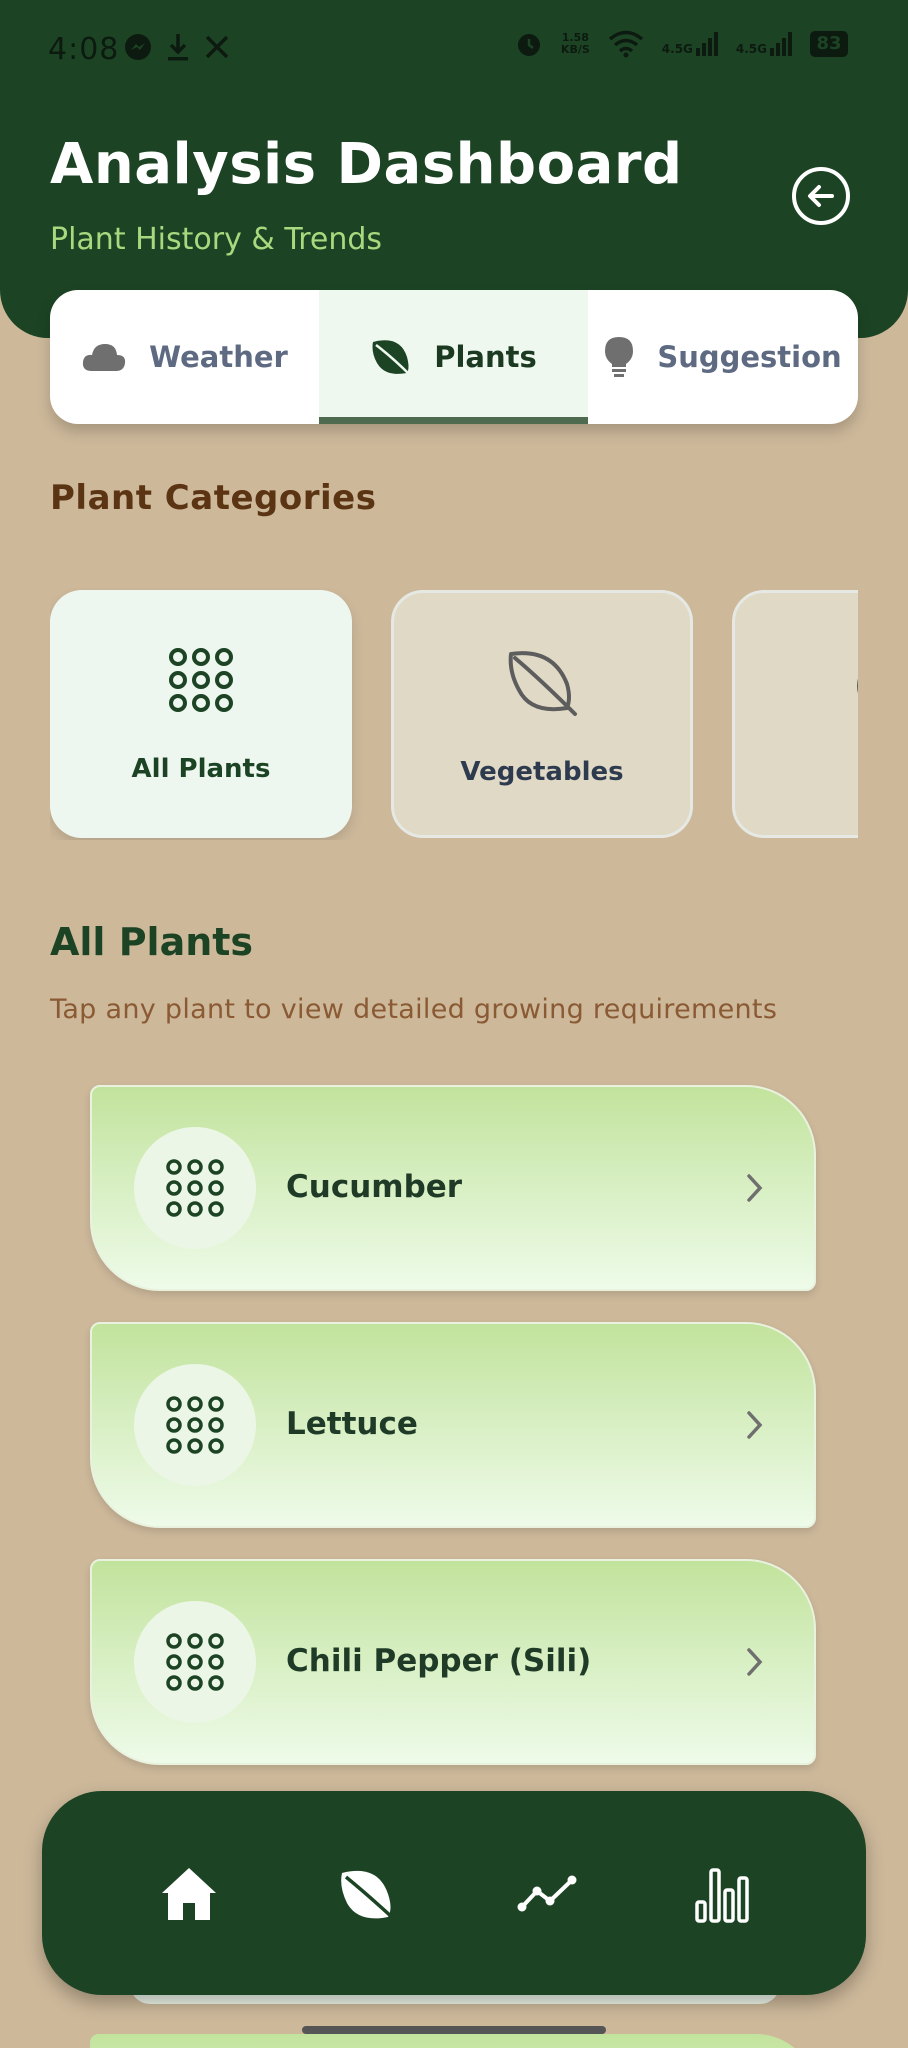 The height and width of the screenshot is (2048, 908). I want to click on cloud-icon, so click(104, 357).